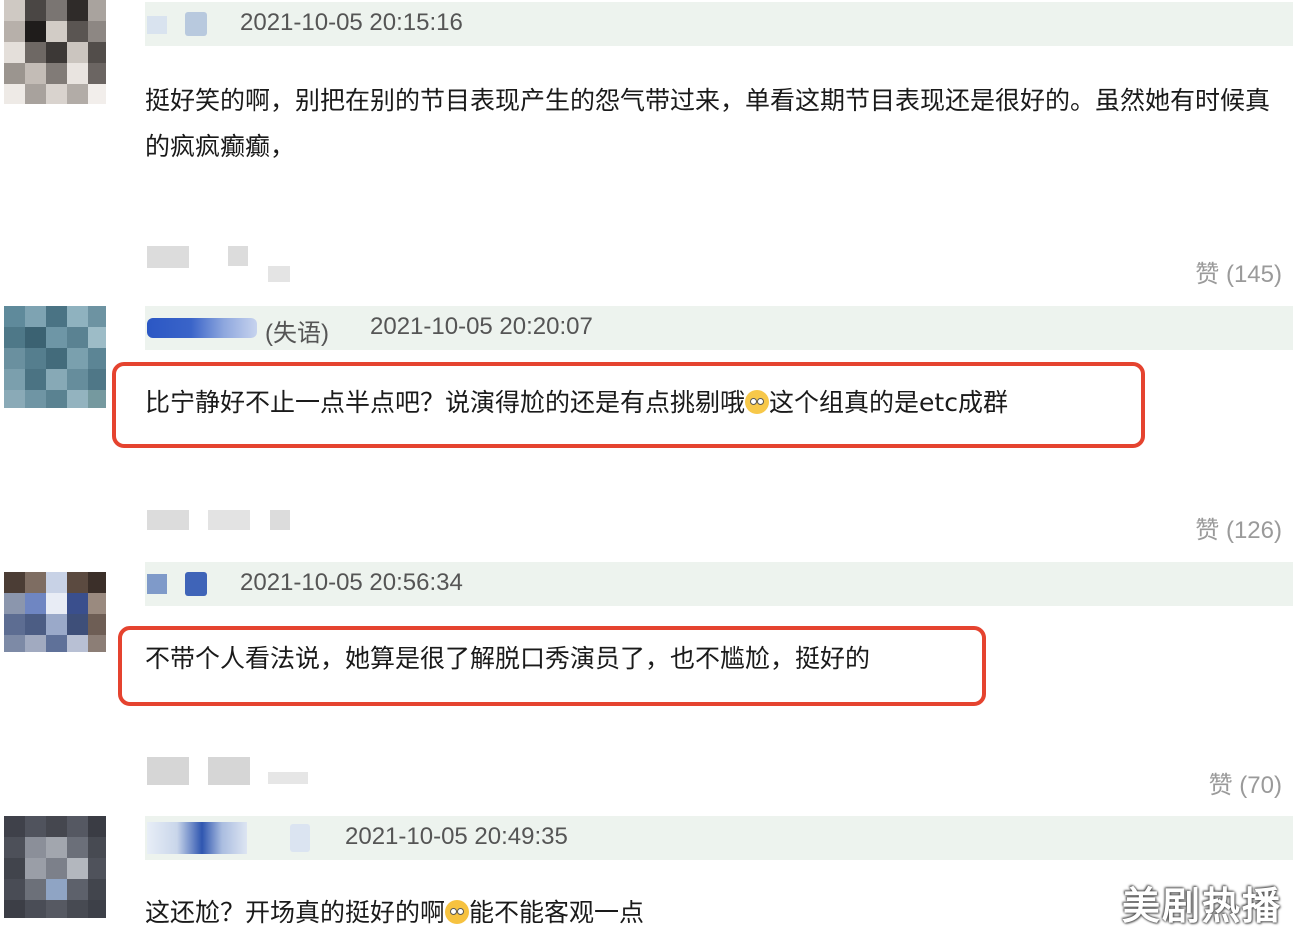  I want to click on comment-timestamp: 2021-10-05 20:49:35, so click(456, 836).